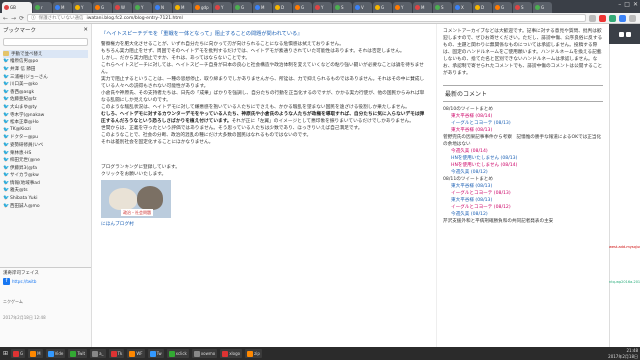 This screenshot has height=360, width=640. Describe the element at coordinates (45, 191) in the screenshot. I see `bookmark-item: 🐦 雅夫@ts` at that location.